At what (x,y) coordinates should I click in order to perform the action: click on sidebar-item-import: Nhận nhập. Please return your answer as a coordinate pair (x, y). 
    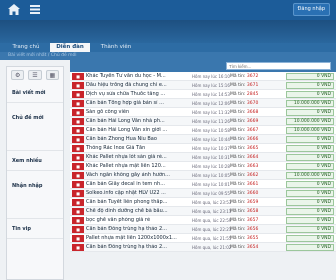
    Looking at the image, I should click on (35, 195).